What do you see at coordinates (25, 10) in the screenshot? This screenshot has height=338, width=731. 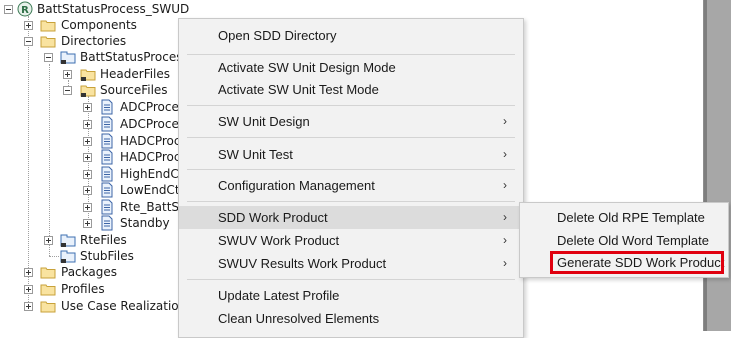 I see `svg-text: R` at bounding box center [25, 10].